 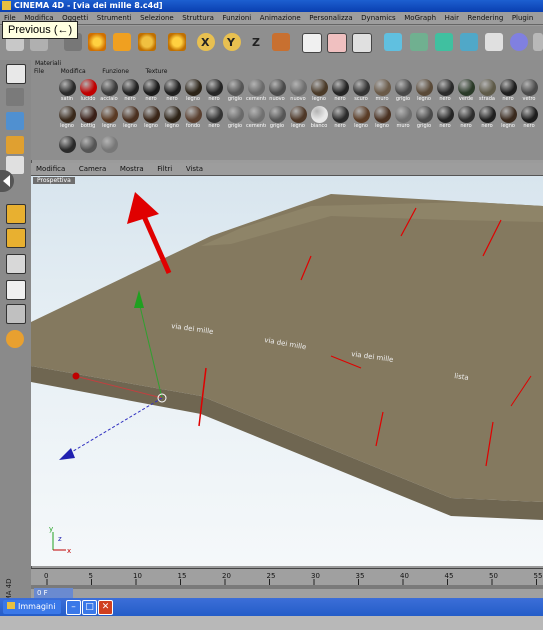 What do you see at coordinates (419, 42) in the screenshot?
I see `spline-icon` at bounding box center [419, 42].